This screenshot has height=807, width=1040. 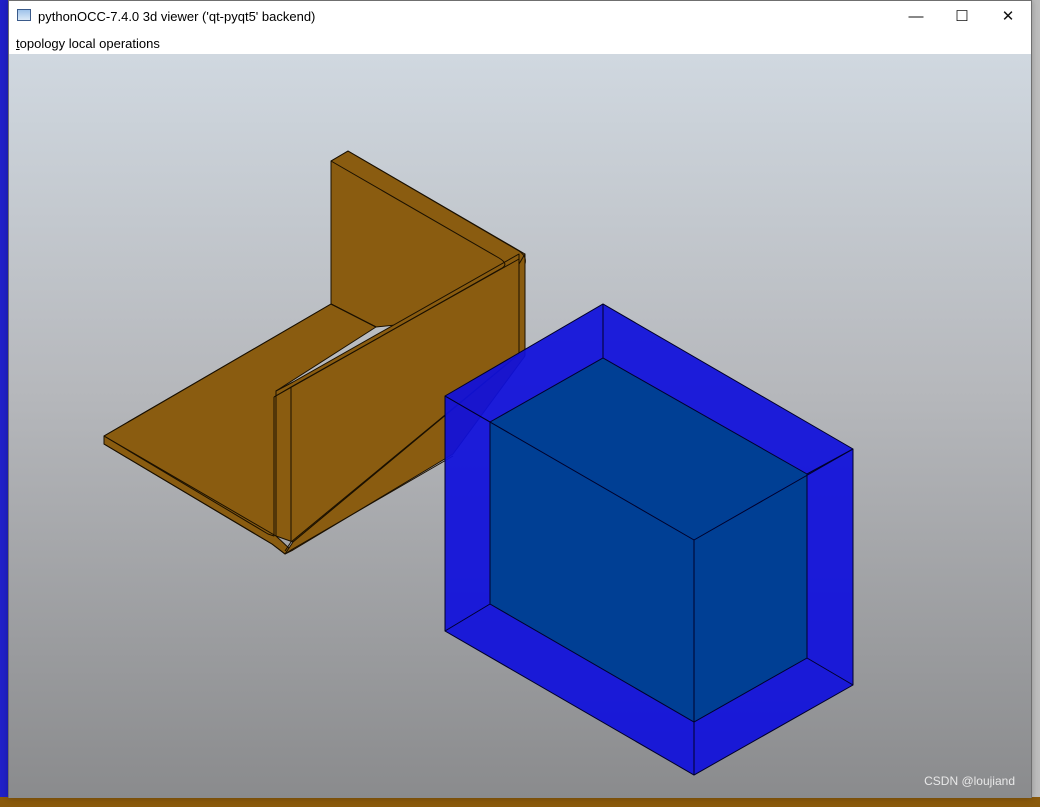 I want to click on background-window-left, so click(x=4, y=403).